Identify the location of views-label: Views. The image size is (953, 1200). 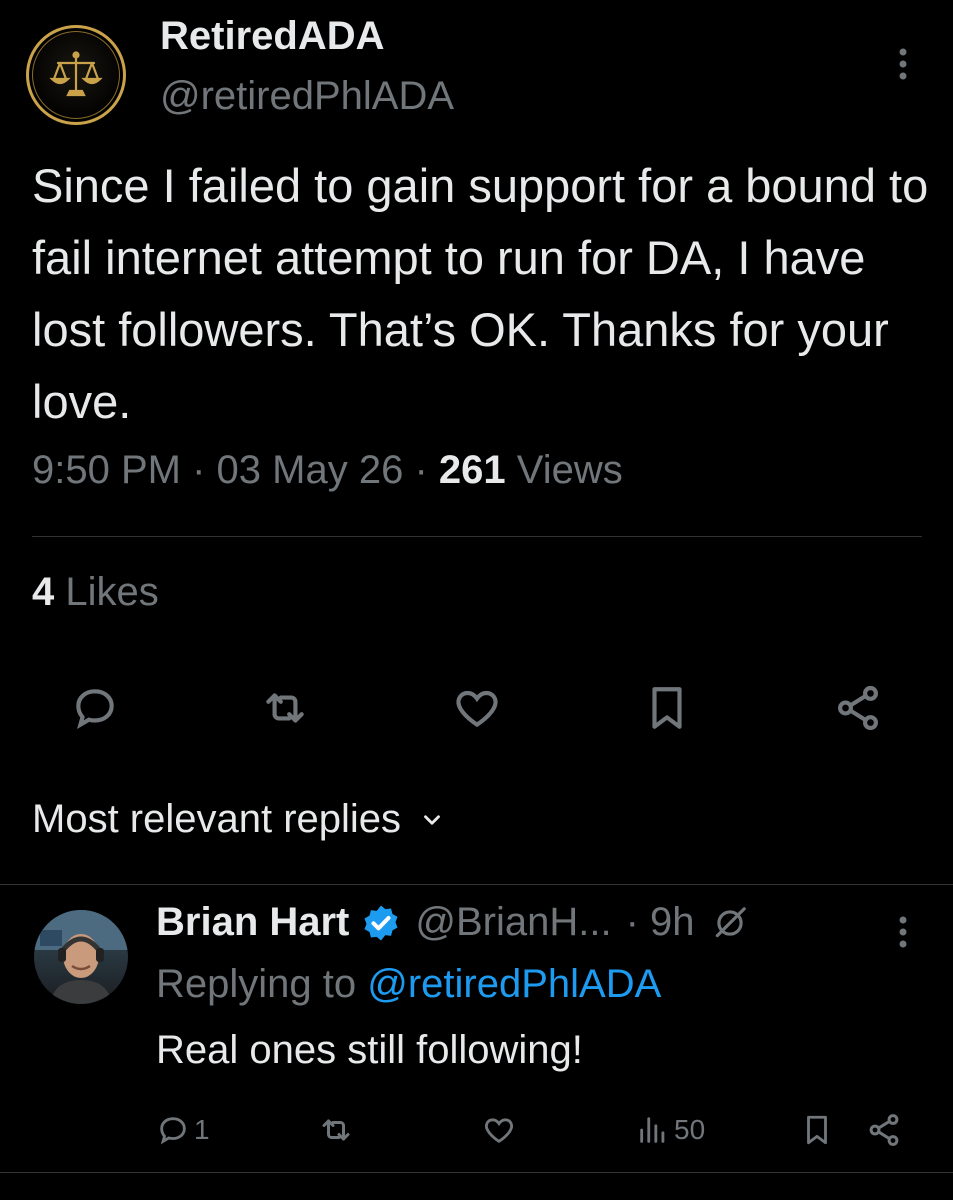
(569, 470).